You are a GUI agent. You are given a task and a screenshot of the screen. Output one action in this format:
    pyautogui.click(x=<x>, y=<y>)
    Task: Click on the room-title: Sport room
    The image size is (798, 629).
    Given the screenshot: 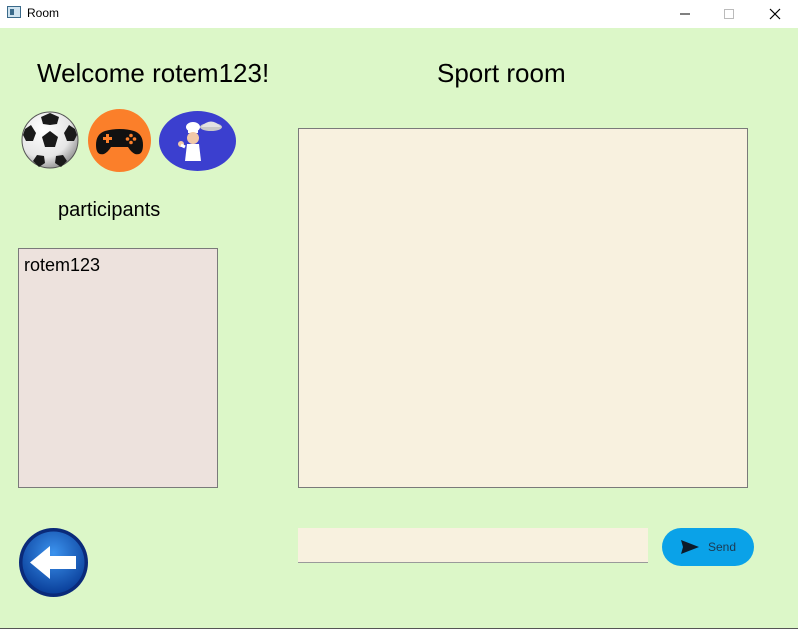 What is the action you would take?
    pyautogui.click(x=501, y=73)
    